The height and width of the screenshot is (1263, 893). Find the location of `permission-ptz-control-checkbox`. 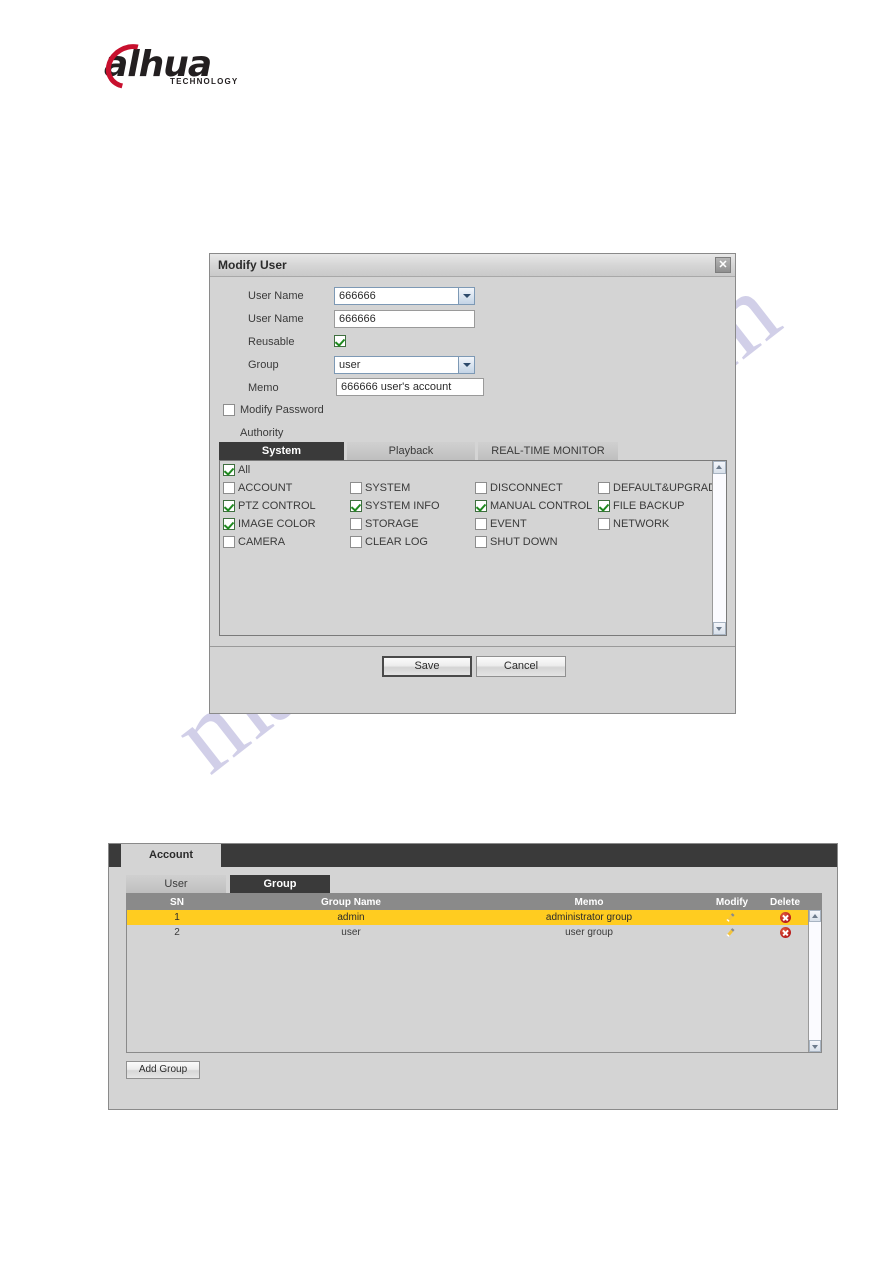

permission-ptz-control-checkbox is located at coordinates (229, 506).